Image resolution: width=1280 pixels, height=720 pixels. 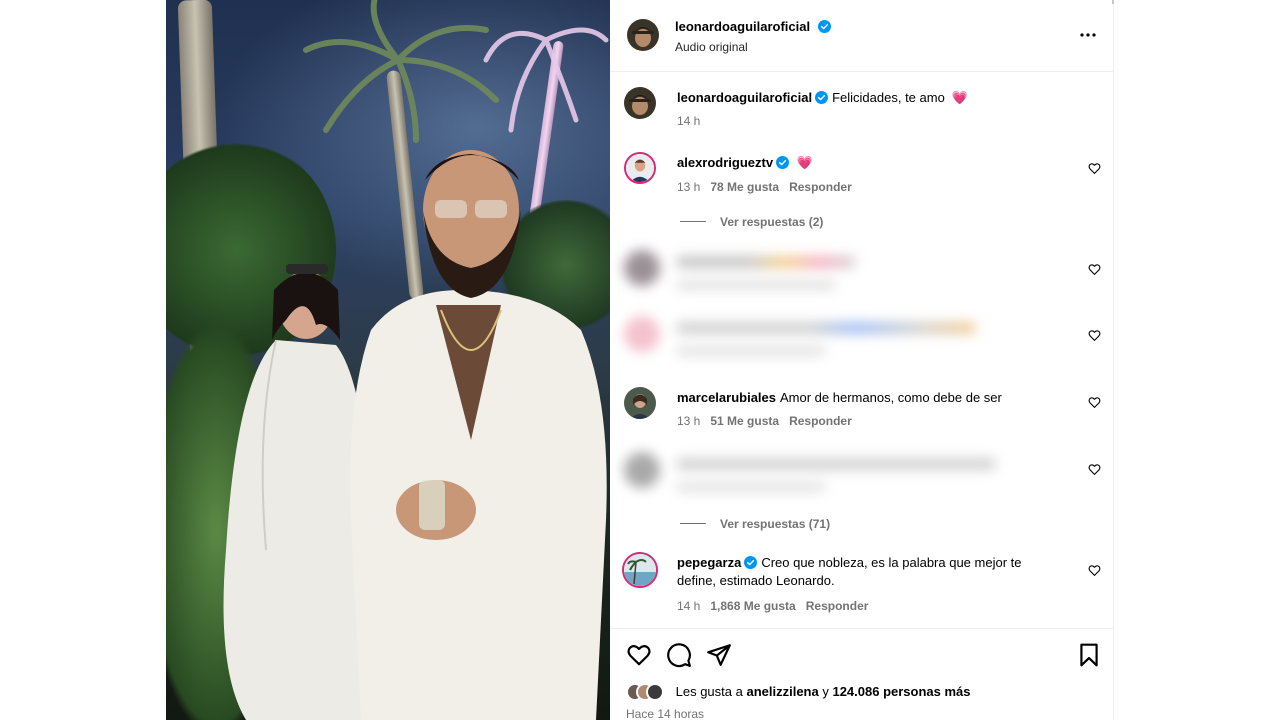 What do you see at coordinates (711, 47) in the screenshot?
I see `audio-label: Audio original` at bounding box center [711, 47].